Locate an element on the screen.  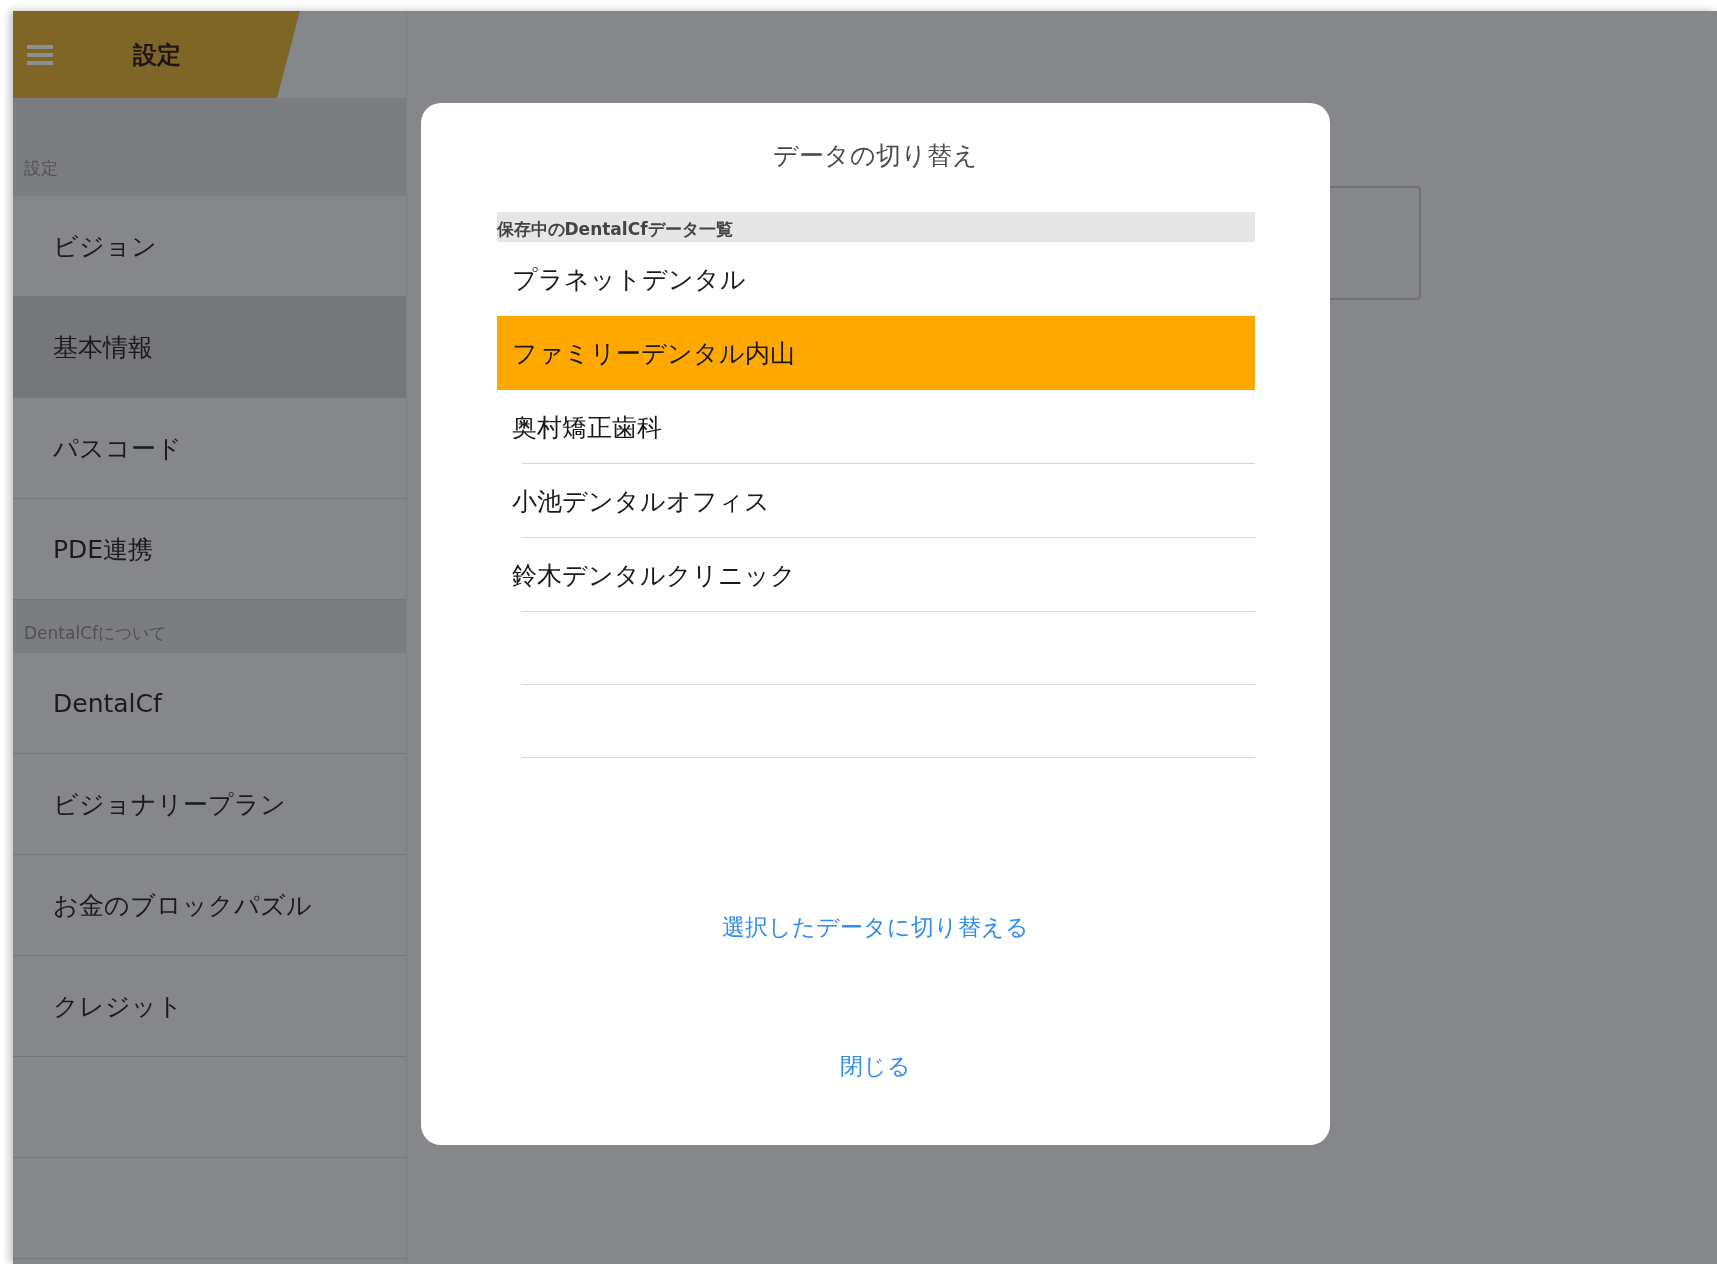
switch-data-button: 選択したデータに切り替える is located at coordinates (875, 927).